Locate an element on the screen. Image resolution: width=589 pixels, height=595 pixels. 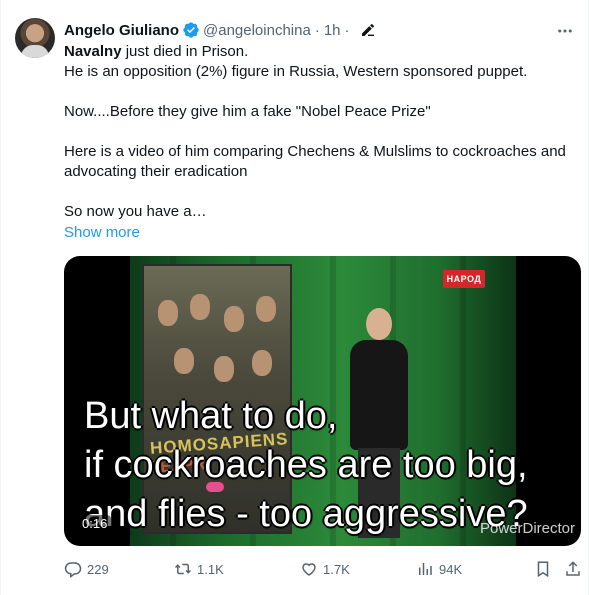
repost-icon is located at coordinates (183, 569).